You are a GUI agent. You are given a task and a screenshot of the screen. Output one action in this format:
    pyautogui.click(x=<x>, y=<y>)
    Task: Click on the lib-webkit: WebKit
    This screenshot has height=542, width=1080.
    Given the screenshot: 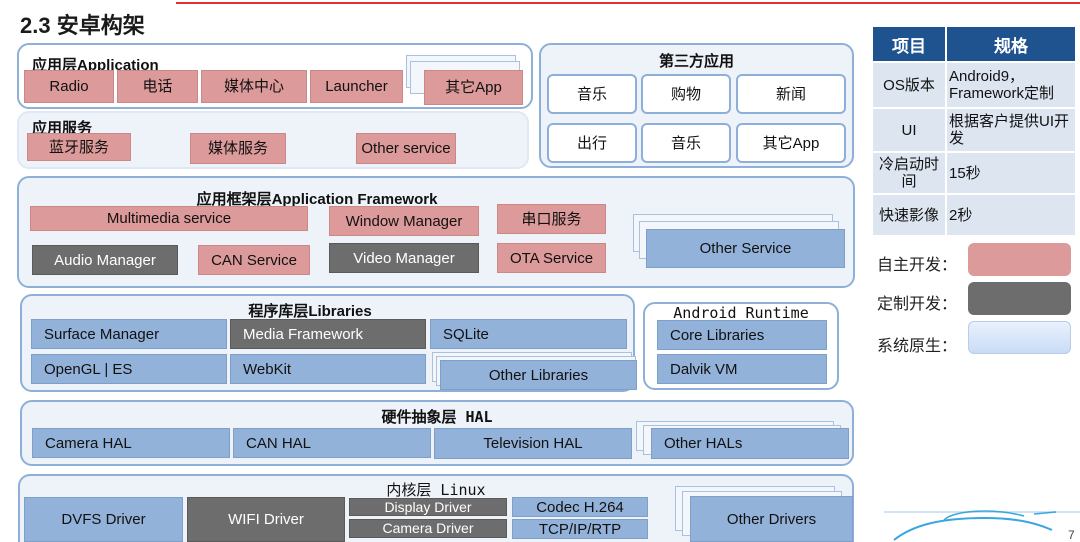 What is the action you would take?
    pyautogui.click(x=328, y=369)
    